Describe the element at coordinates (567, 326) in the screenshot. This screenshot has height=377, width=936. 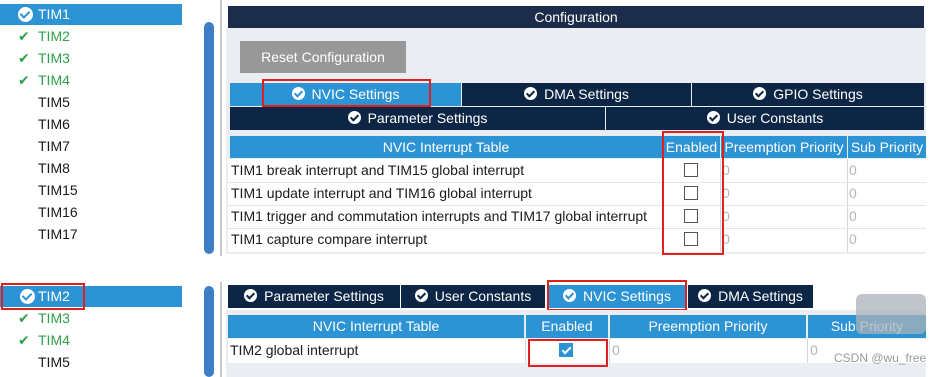
I see `header-enabled: Enabled` at that location.